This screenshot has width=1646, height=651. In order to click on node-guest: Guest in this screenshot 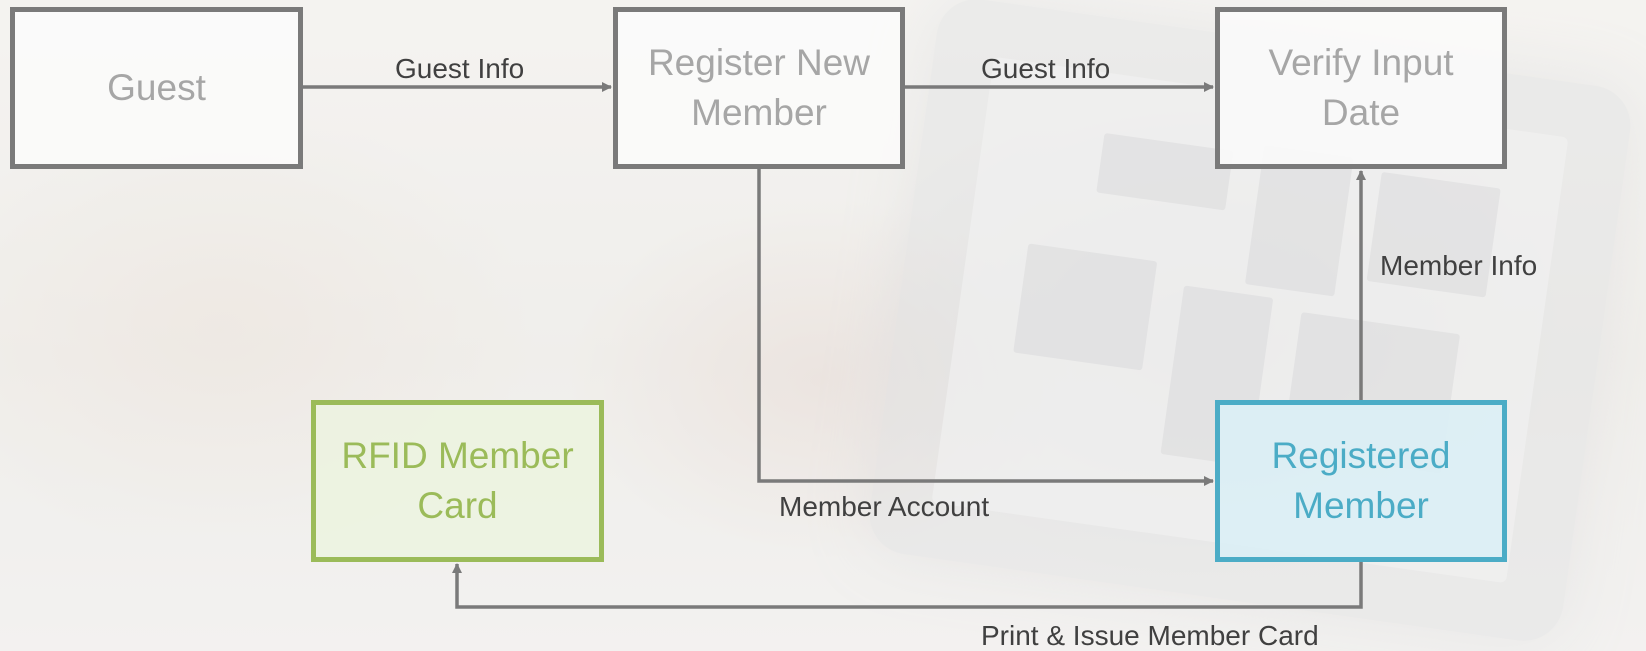, I will do `click(156, 88)`.